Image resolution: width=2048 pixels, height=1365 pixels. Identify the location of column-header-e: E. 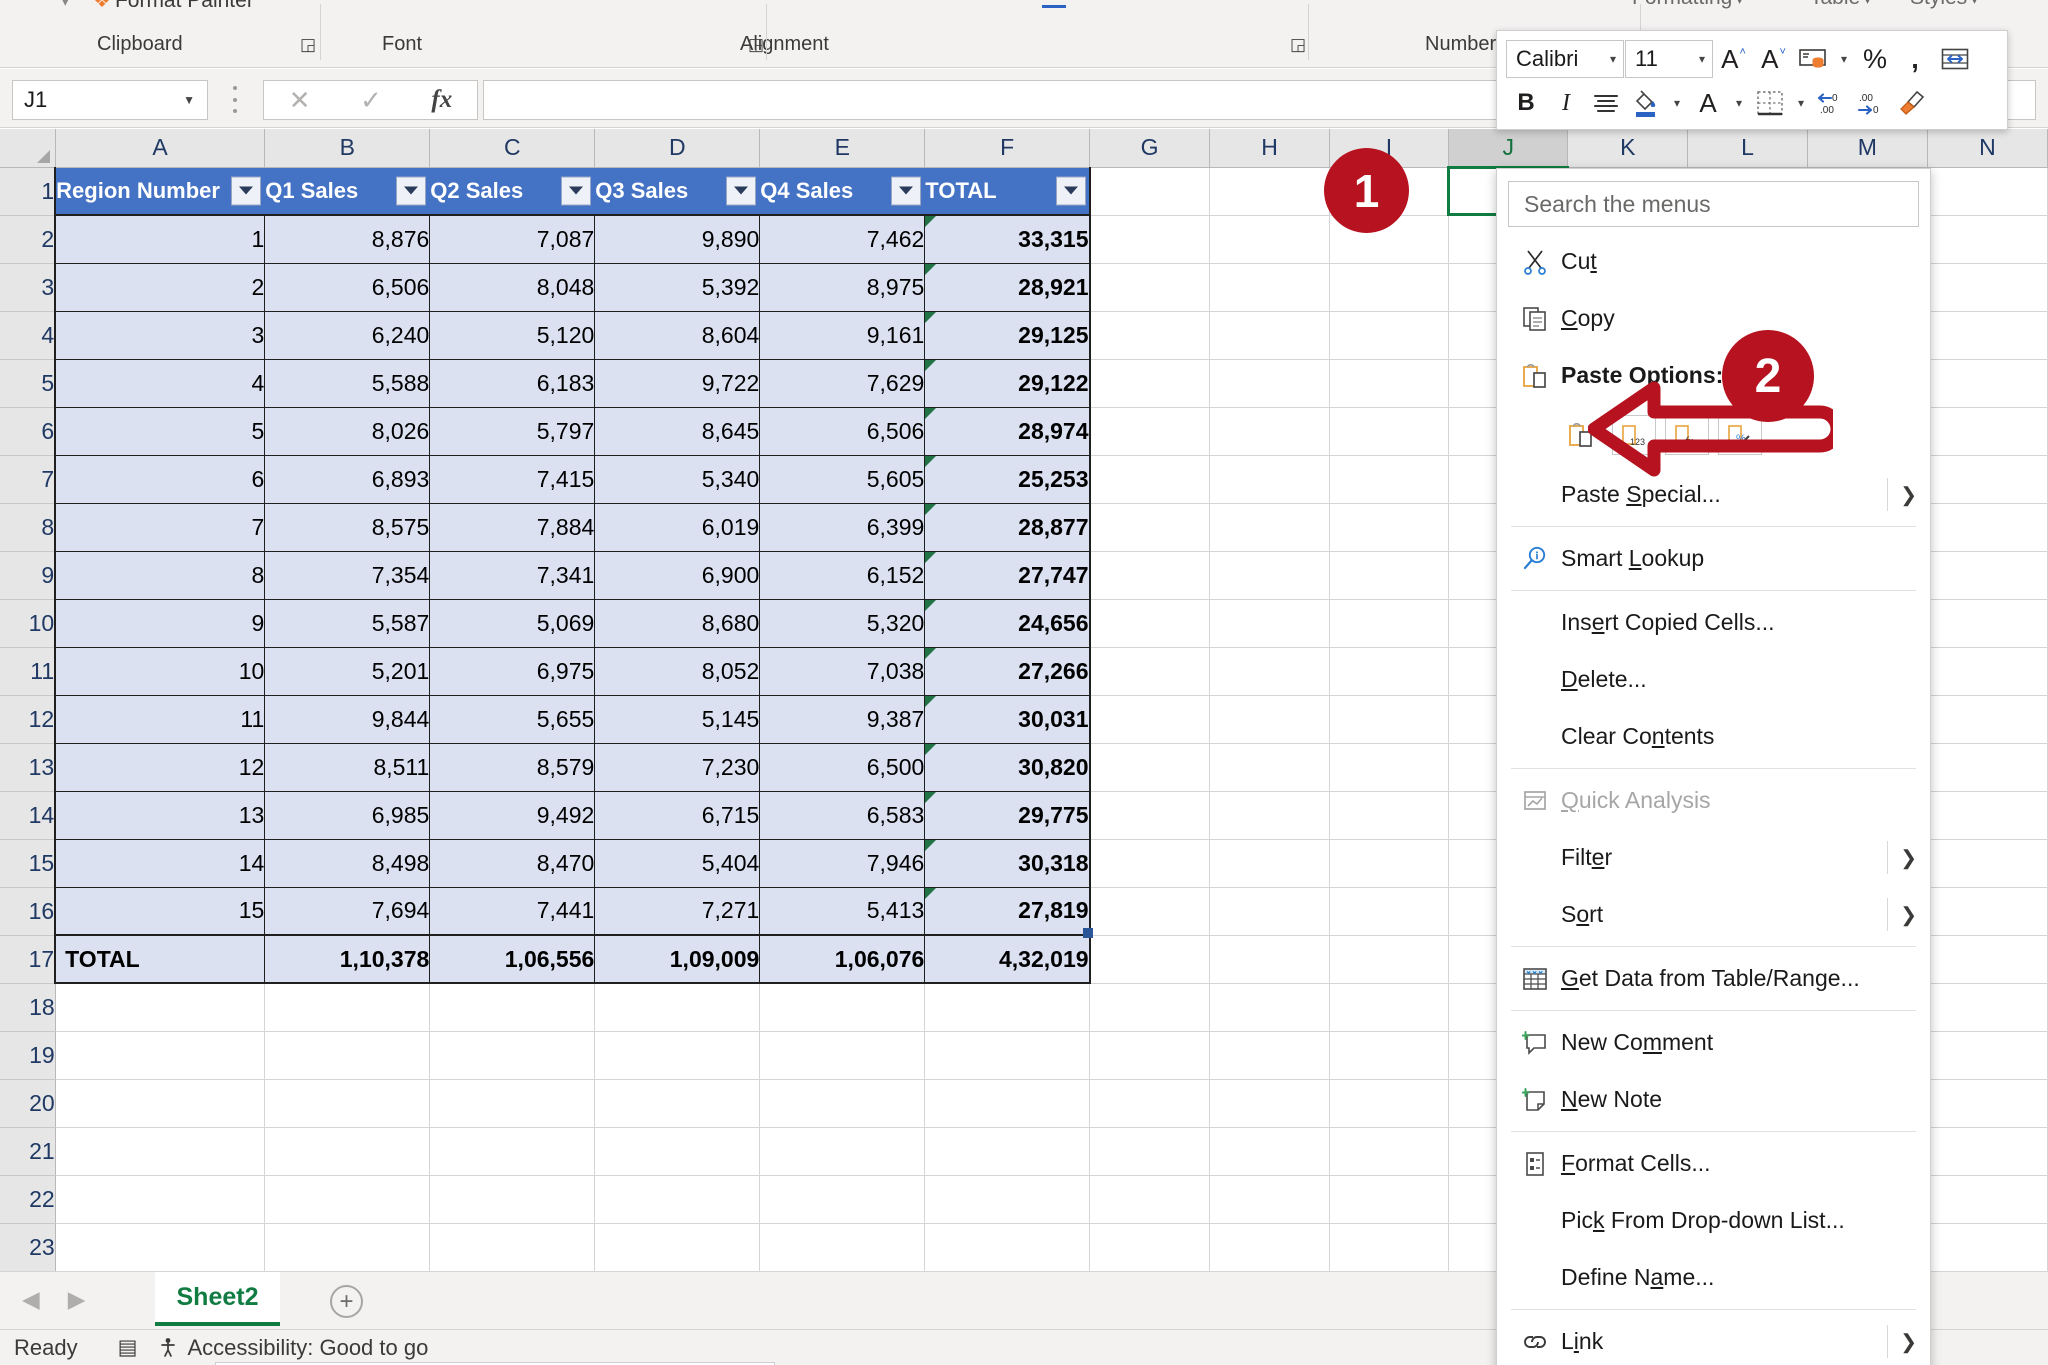
(842, 148).